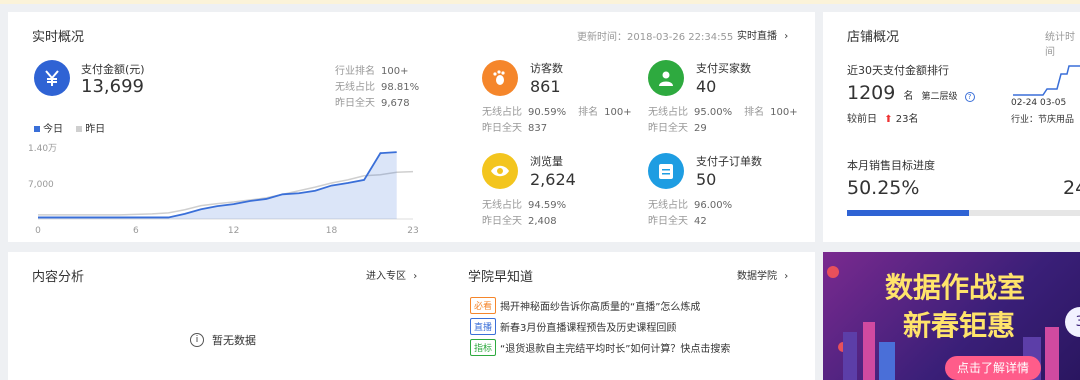 Image resolution: width=1080 pixels, height=380 pixels. Describe the element at coordinates (412, 231) in the screenshot. I see `x-tick-label: 23` at that location.